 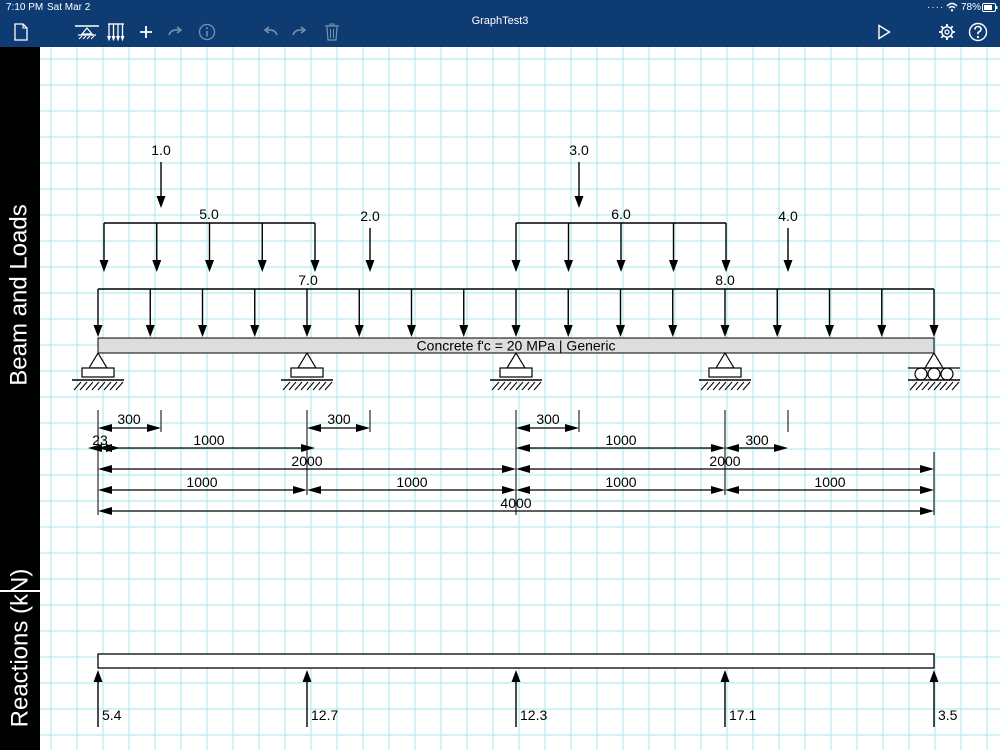 What do you see at coordinates (19, 647) in the screenshot?
I see `reactions-label: Reactions (kN)` at bounding box center [19, 647].